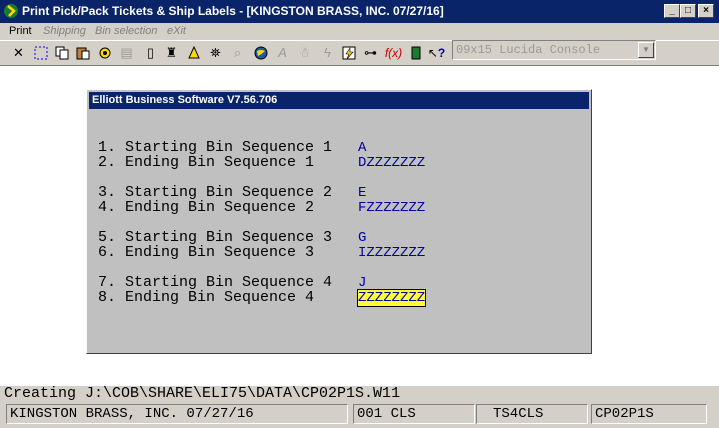 The height and width of the screenshot is (428, 719). I want to click on status-program: CP02P1S, so click(649, 414).